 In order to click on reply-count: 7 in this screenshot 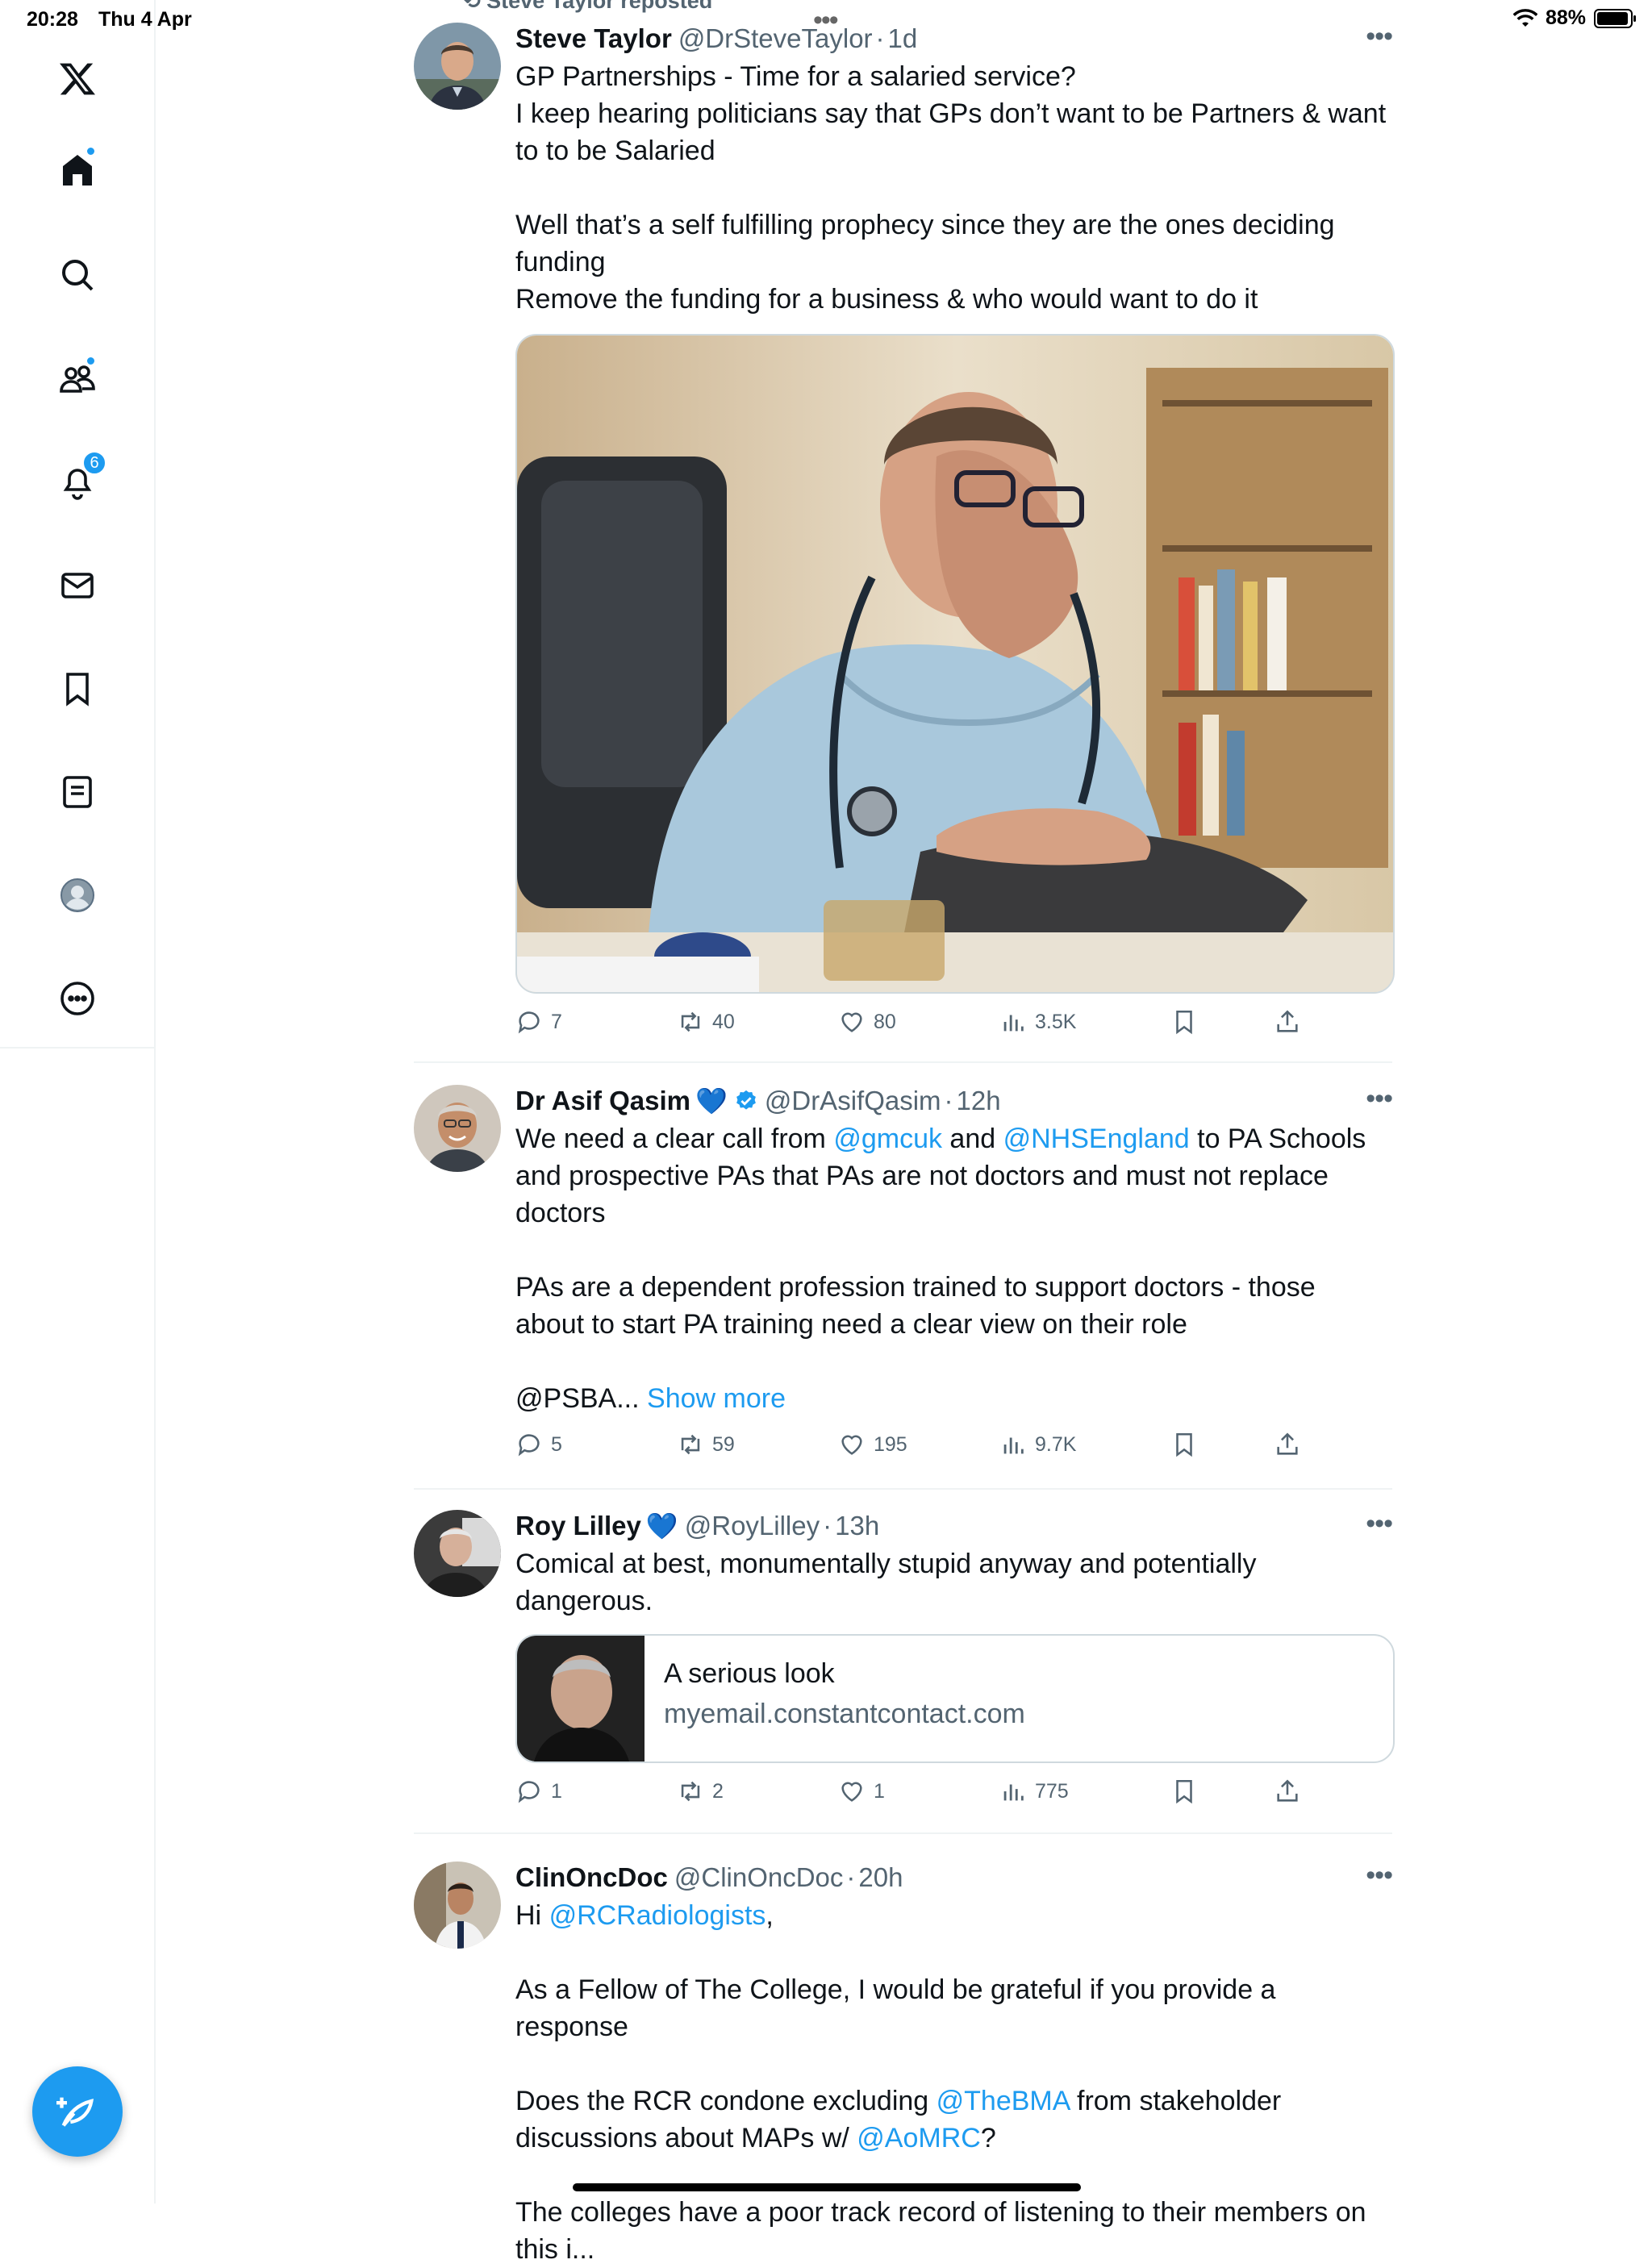, I will do `click(556, 1021)`.